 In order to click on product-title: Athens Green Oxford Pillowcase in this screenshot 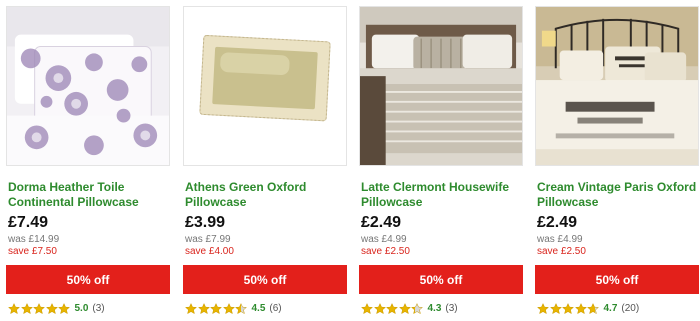, I will do `click(266, 195)`.